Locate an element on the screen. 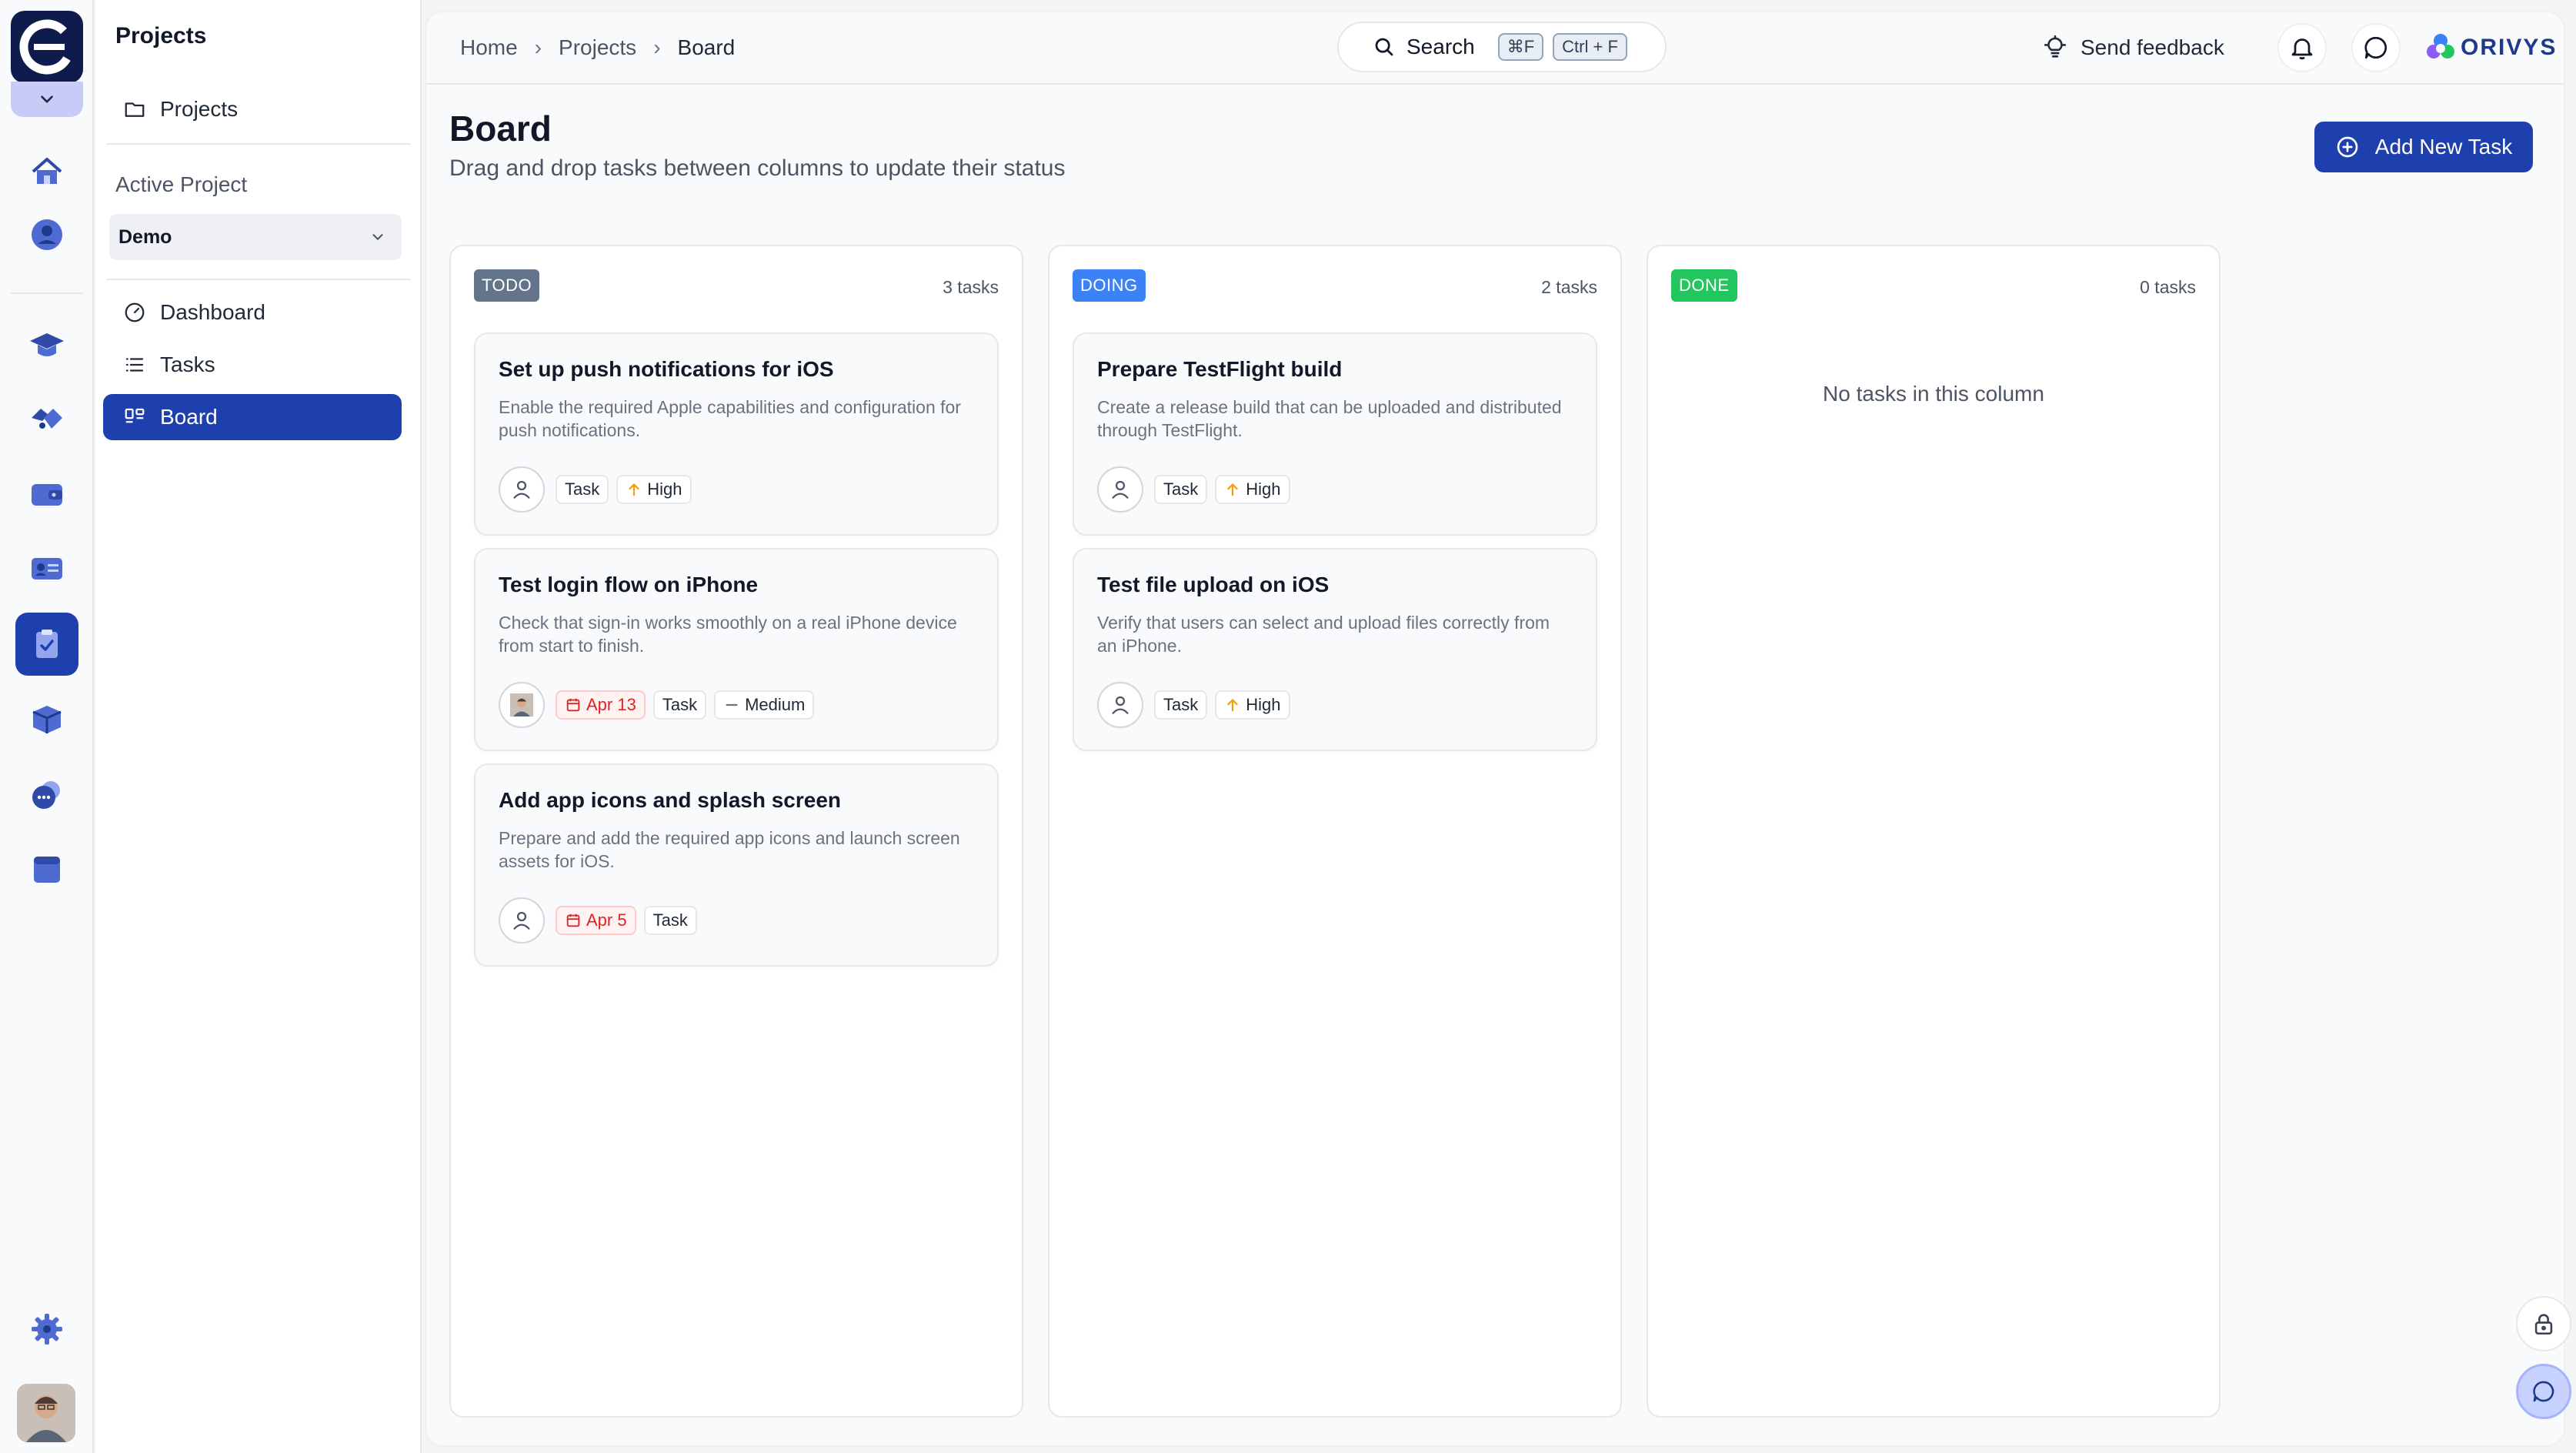 The image size is (2576, 1453). breadcrumb-home: Home is located at coordinates (489, 47).